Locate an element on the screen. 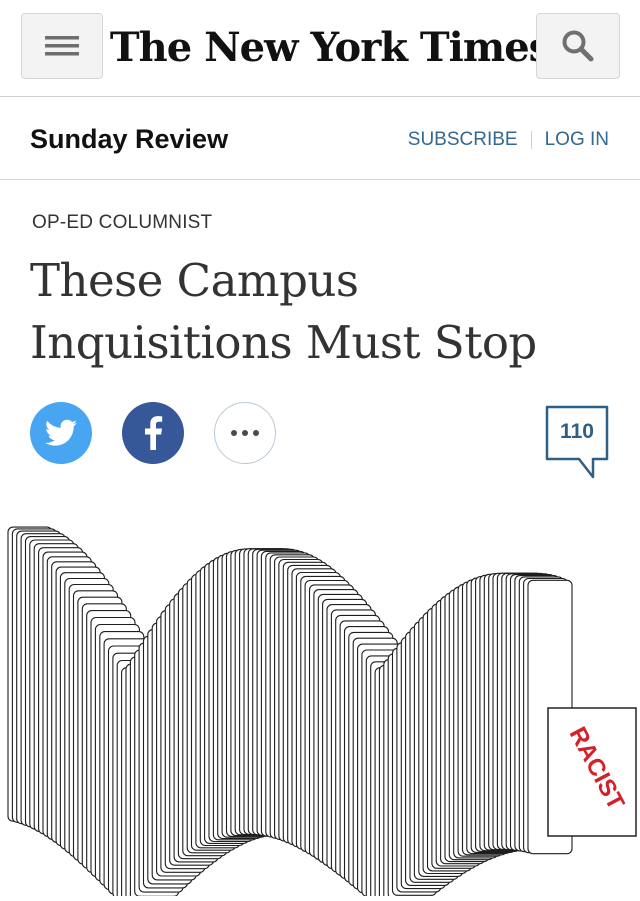 The width and height of the screenshot is (640, 901). menu-button is located at coordinates (62, 46).